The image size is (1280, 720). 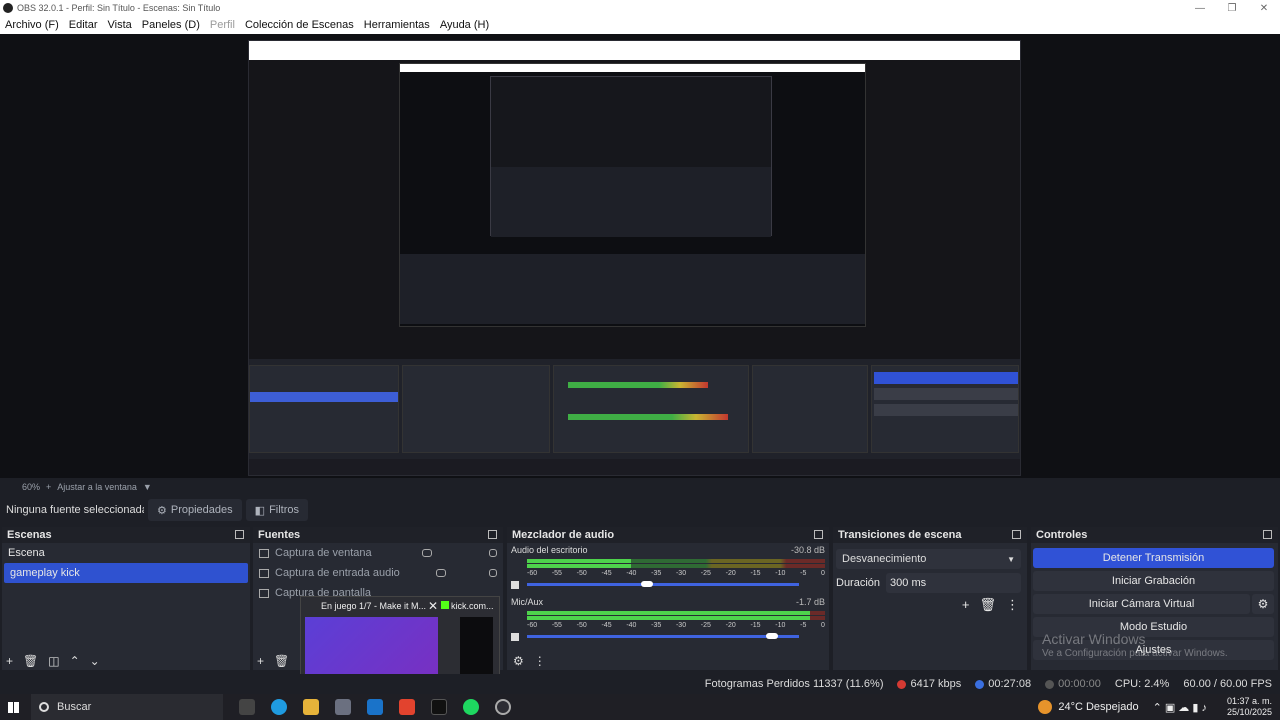 What do you see at coordinates (281, 661) in the screenshot?
I see `remove-source-button: 🗑` at bounding box center [281, 661].